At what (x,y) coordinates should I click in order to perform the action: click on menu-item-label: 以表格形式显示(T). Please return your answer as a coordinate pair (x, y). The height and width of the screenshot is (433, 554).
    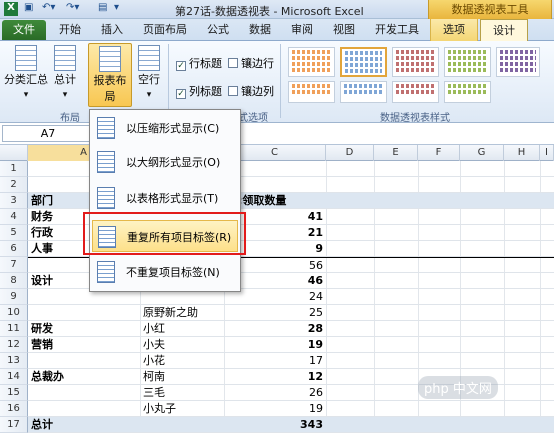
    Looking at the image, I should click on (172, 198).